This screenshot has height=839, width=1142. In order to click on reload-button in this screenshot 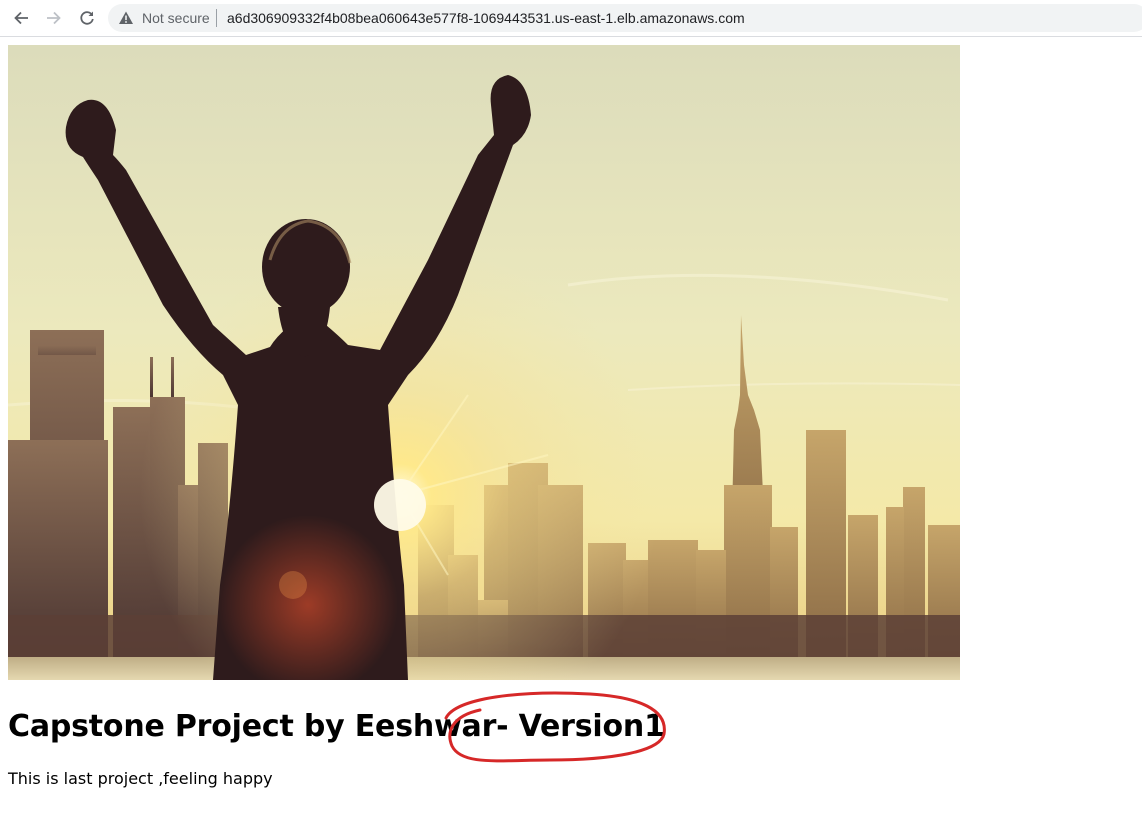, I will do `click(87, 18)`.